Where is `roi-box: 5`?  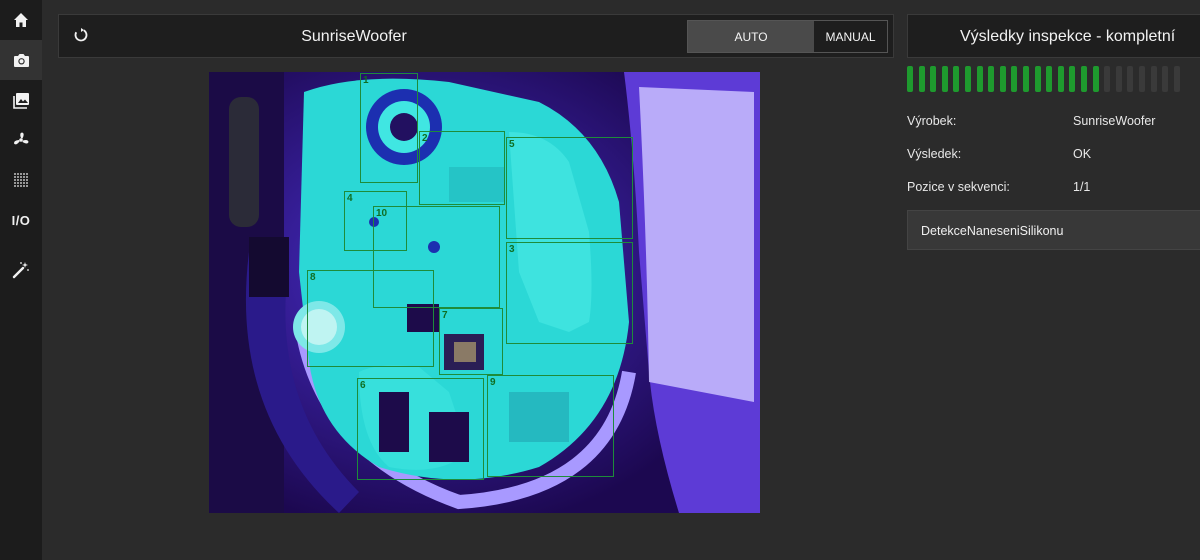
roi-box: 5 is located at coordinates (569, 188).